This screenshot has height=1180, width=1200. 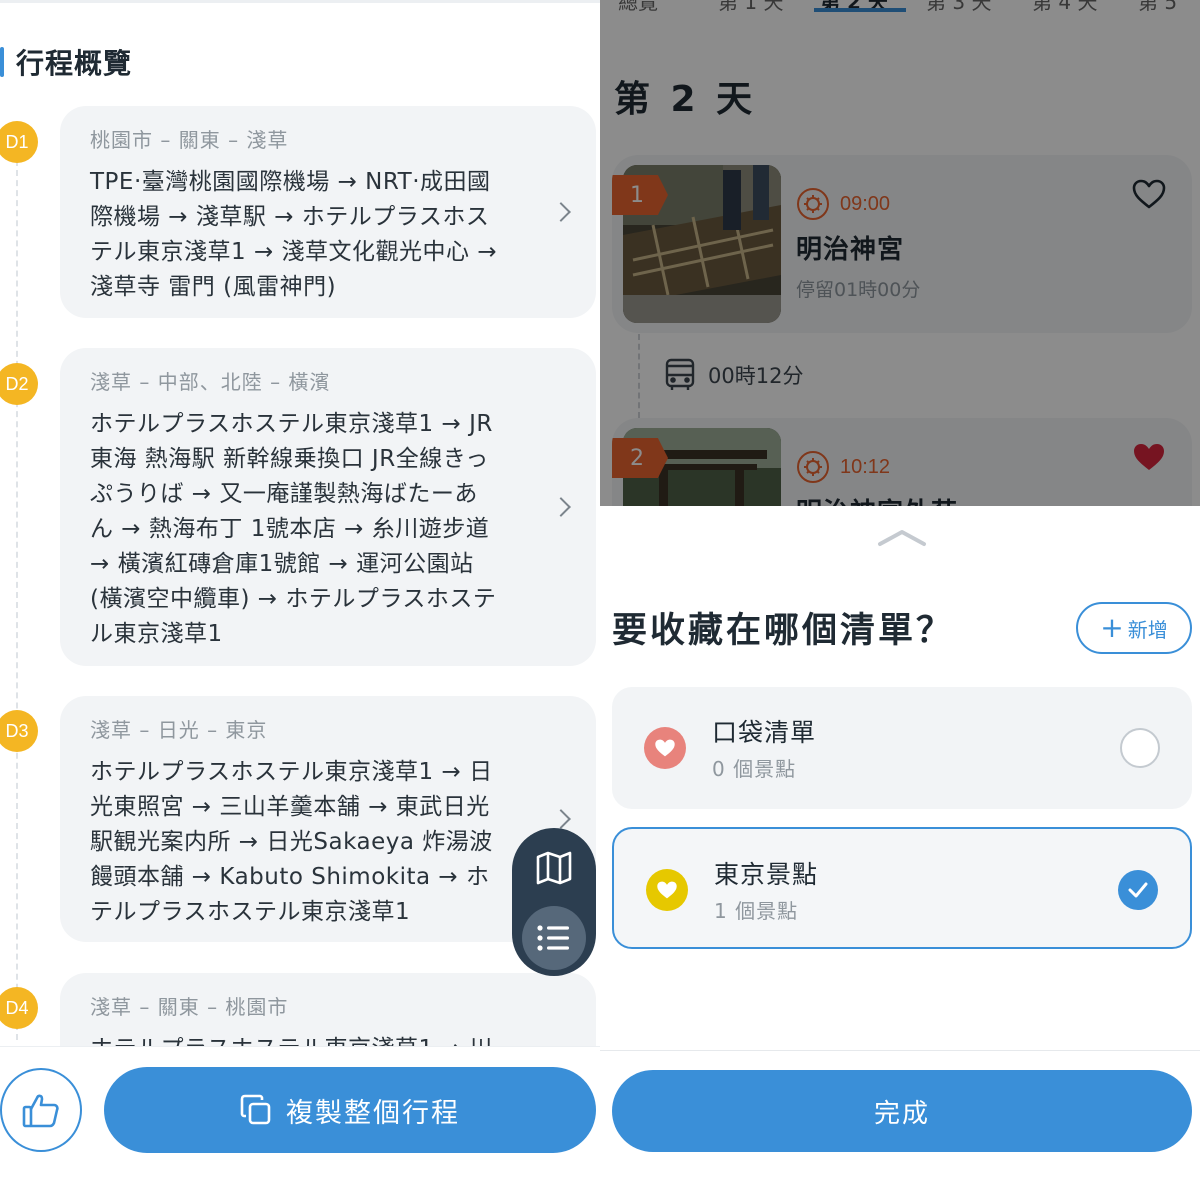 What do you see at coordinates (291, 424) in the screenshot?
I see `place-line: ホテルプラスホステル東京淺草1 → JR` at bounding box center [291, 424].